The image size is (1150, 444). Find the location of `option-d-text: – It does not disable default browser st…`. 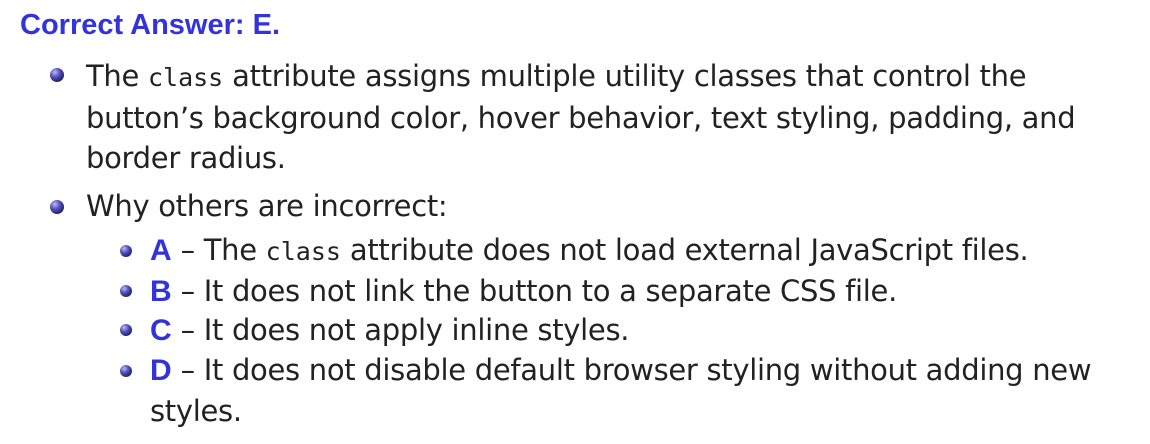

option-d-text: – It does not disable default browser st… is located at coordinates (621, 390).